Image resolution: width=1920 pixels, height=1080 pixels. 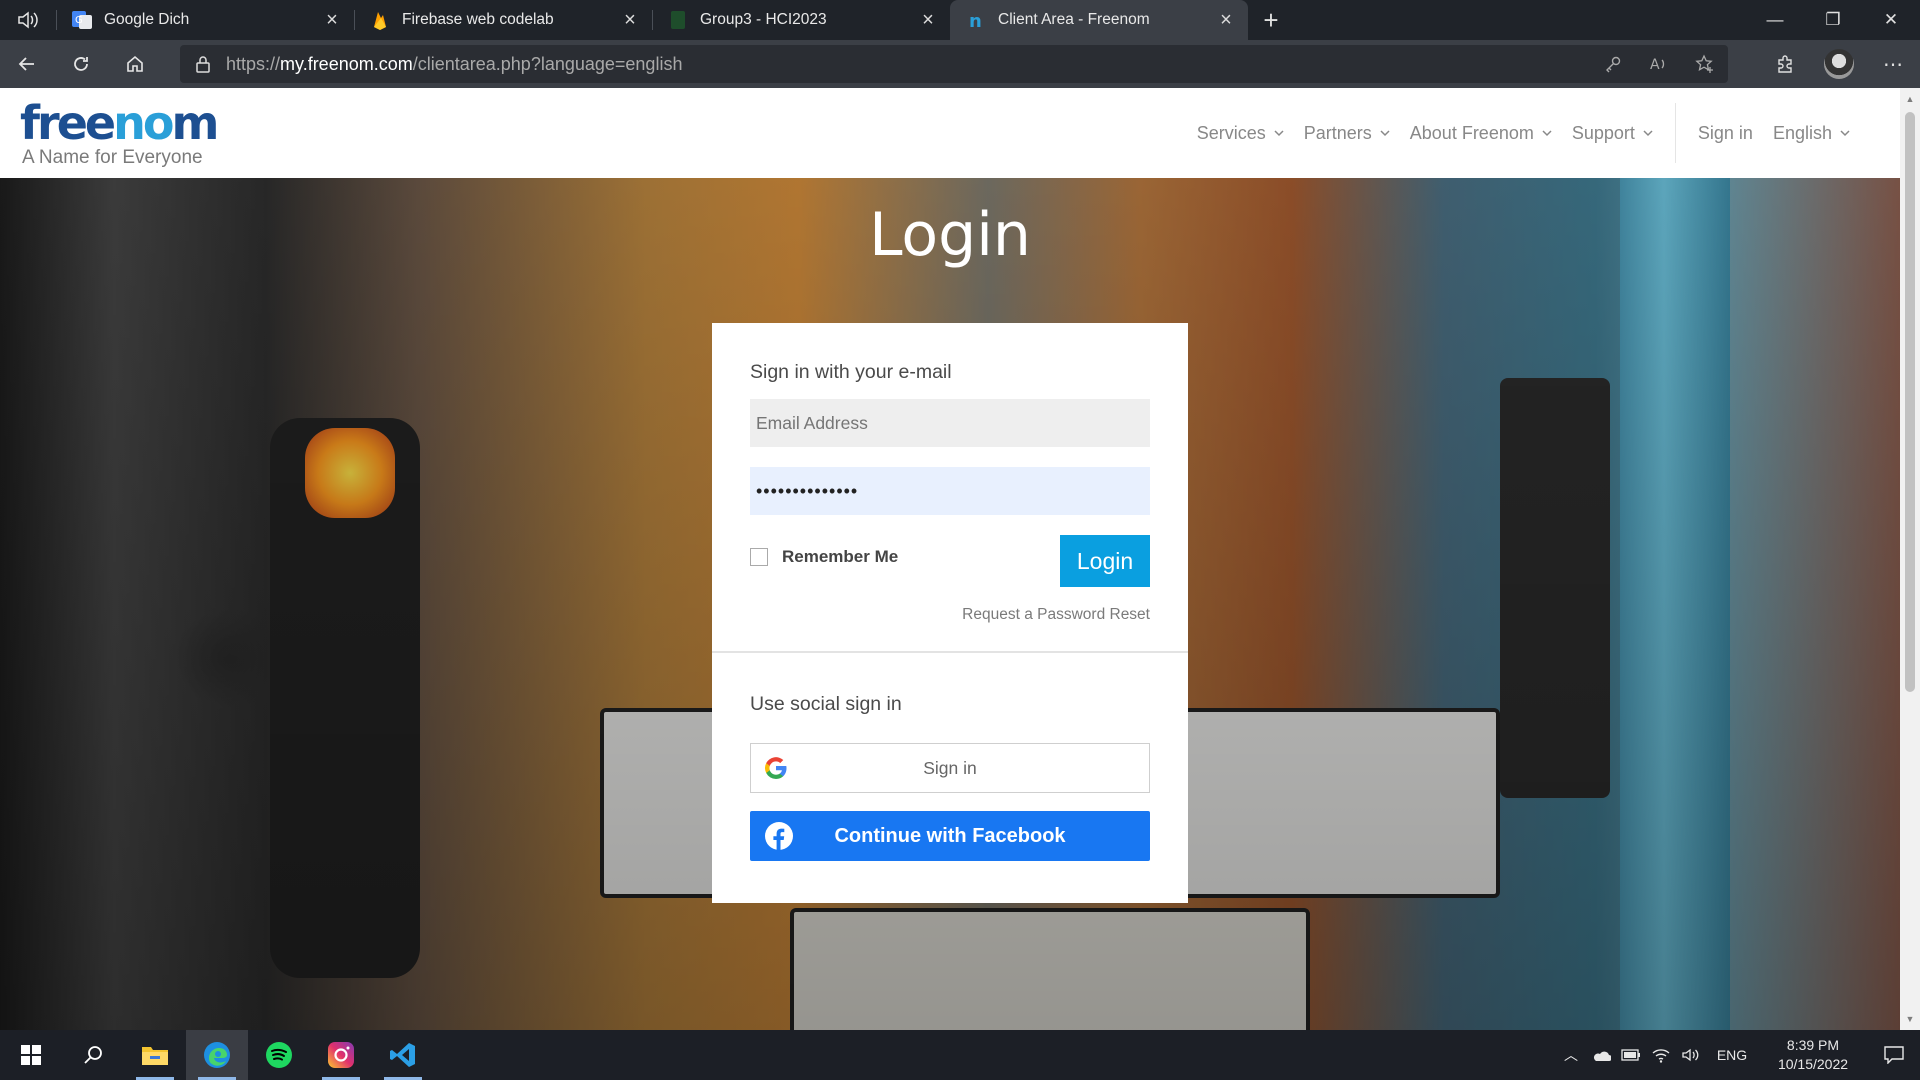 I want to click on remember-me-checkbox, so click(x=759, y=557).